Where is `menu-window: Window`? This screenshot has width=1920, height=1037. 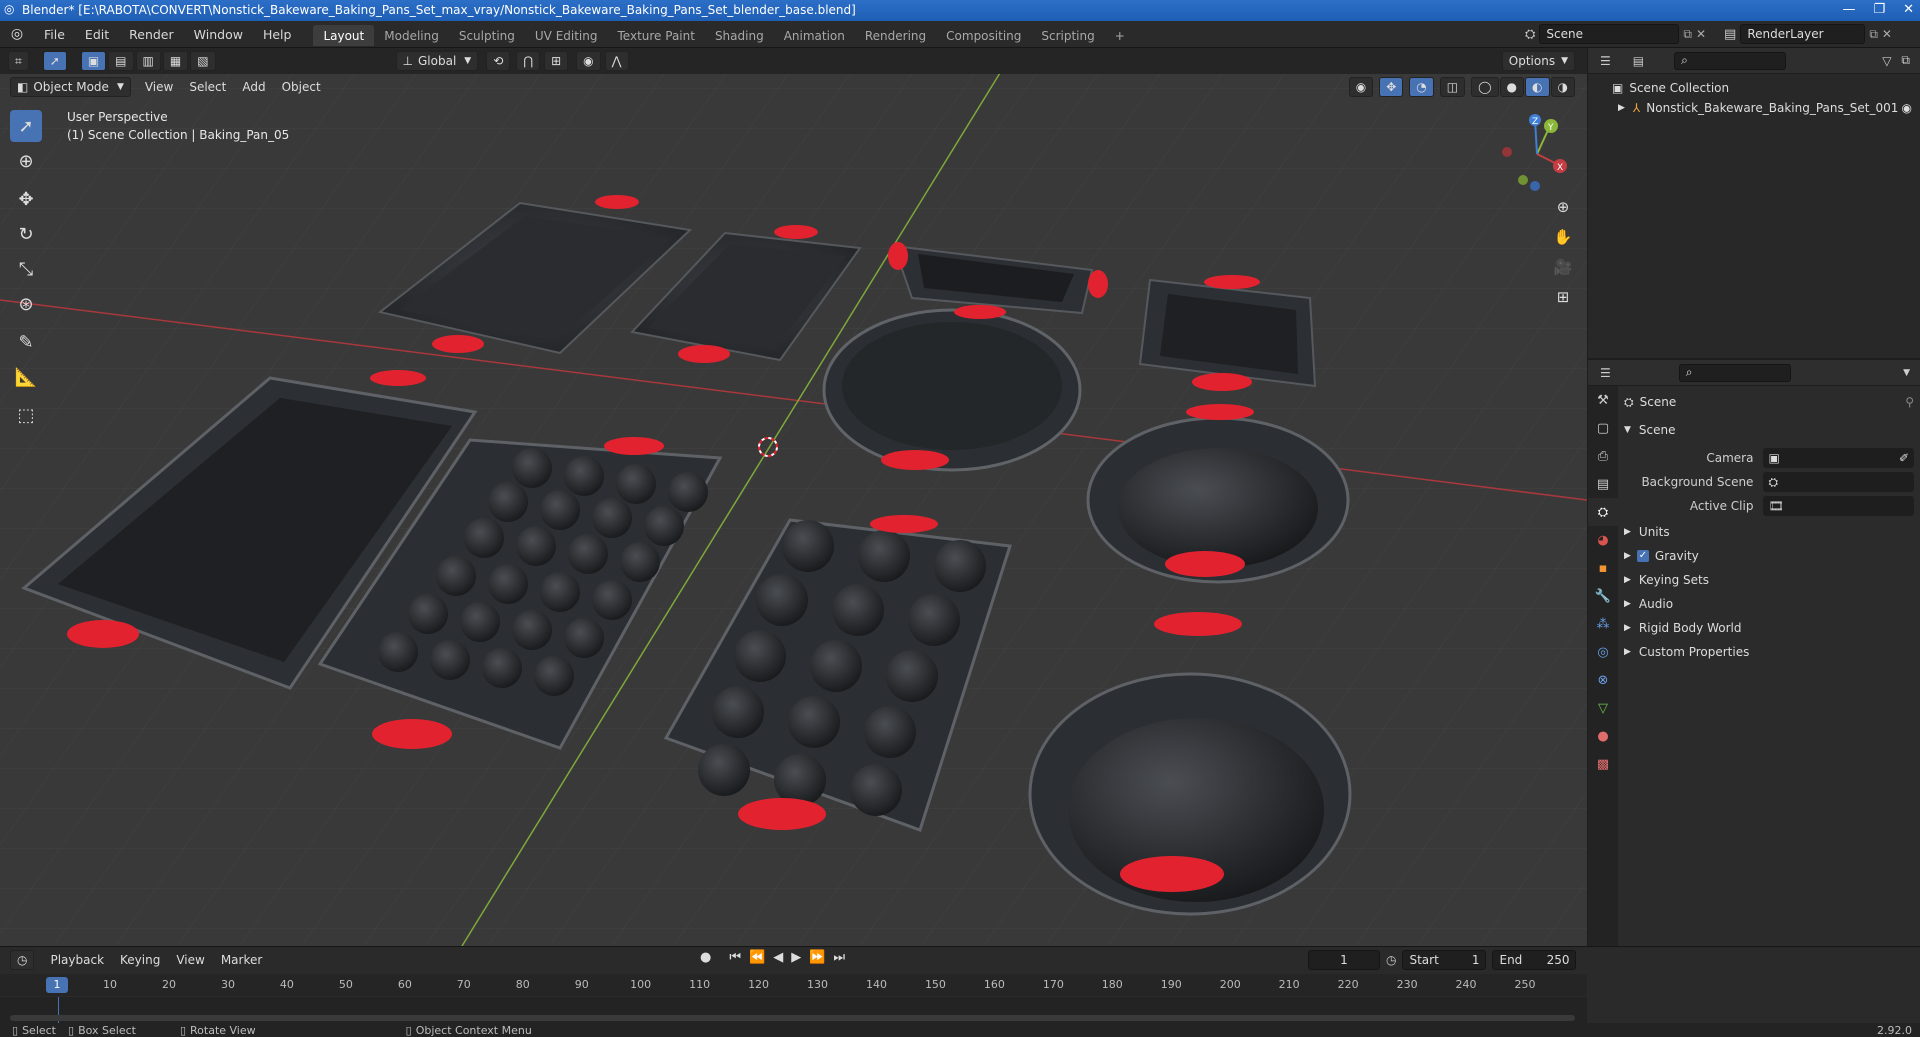
menu-window: Window is located at coordinates (218, 34).